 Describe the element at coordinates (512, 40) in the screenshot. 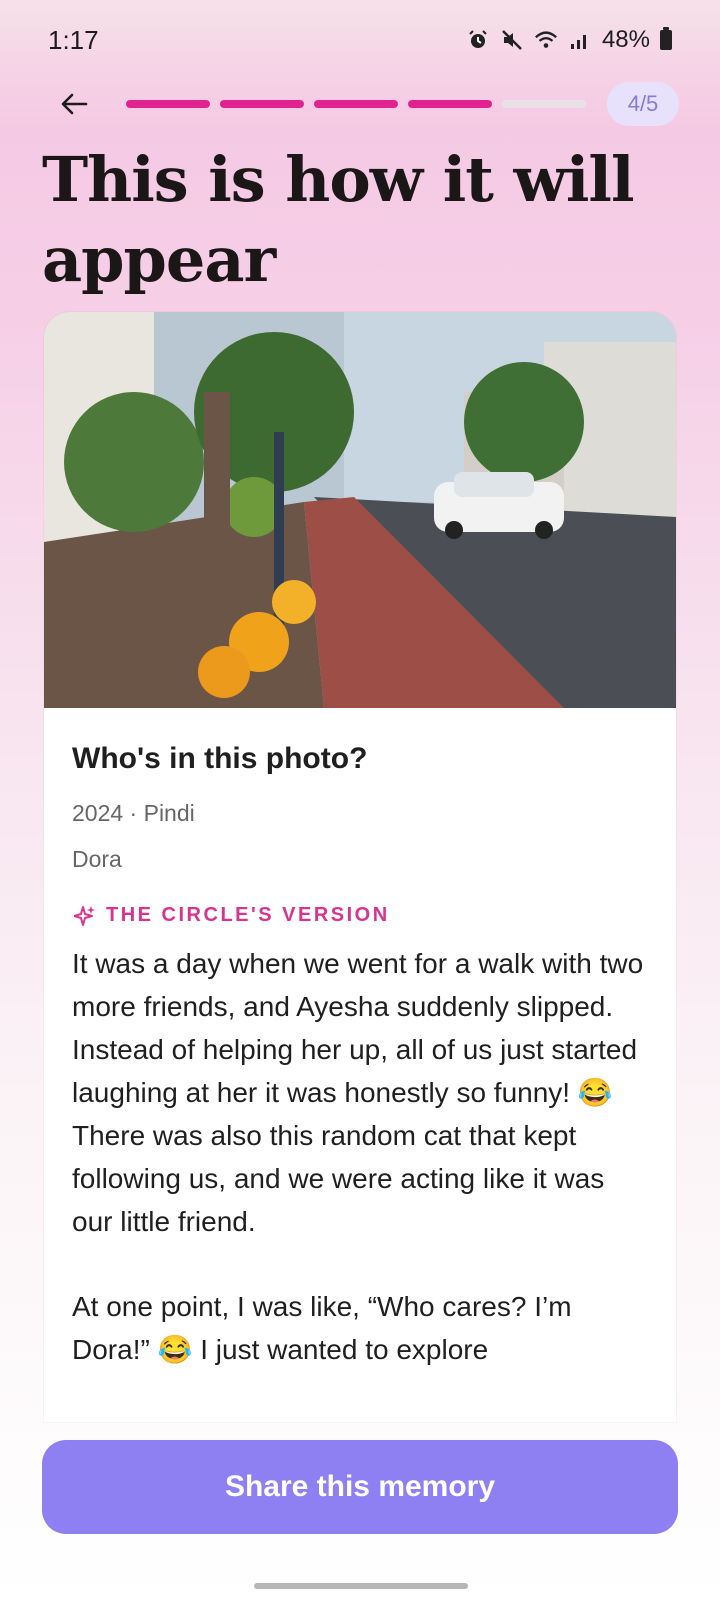

I see `mute-icon` at that location.